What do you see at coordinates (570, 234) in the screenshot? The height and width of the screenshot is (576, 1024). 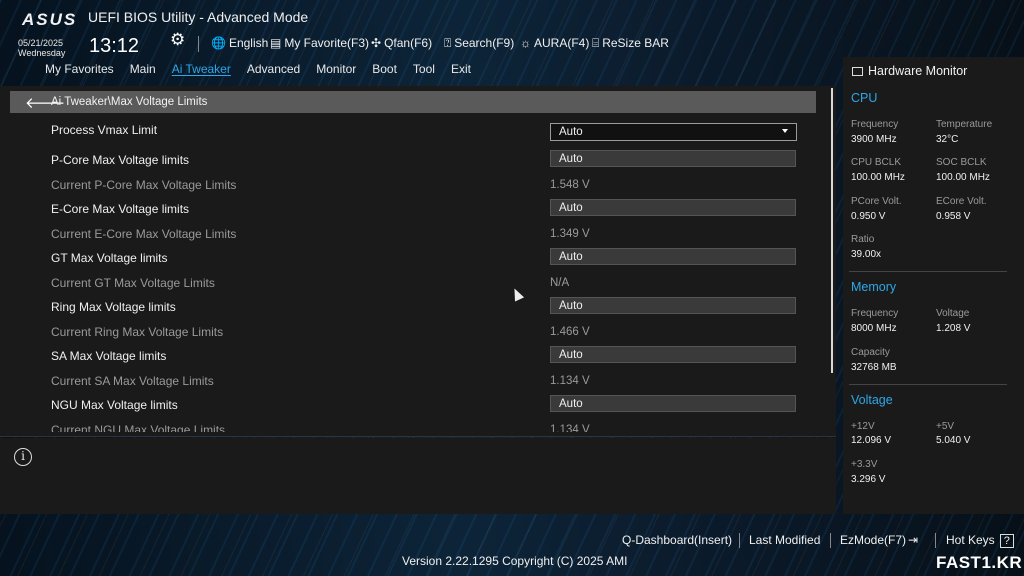 I see `readonly-value: 1.349 V` at bounding box center [570, 234].